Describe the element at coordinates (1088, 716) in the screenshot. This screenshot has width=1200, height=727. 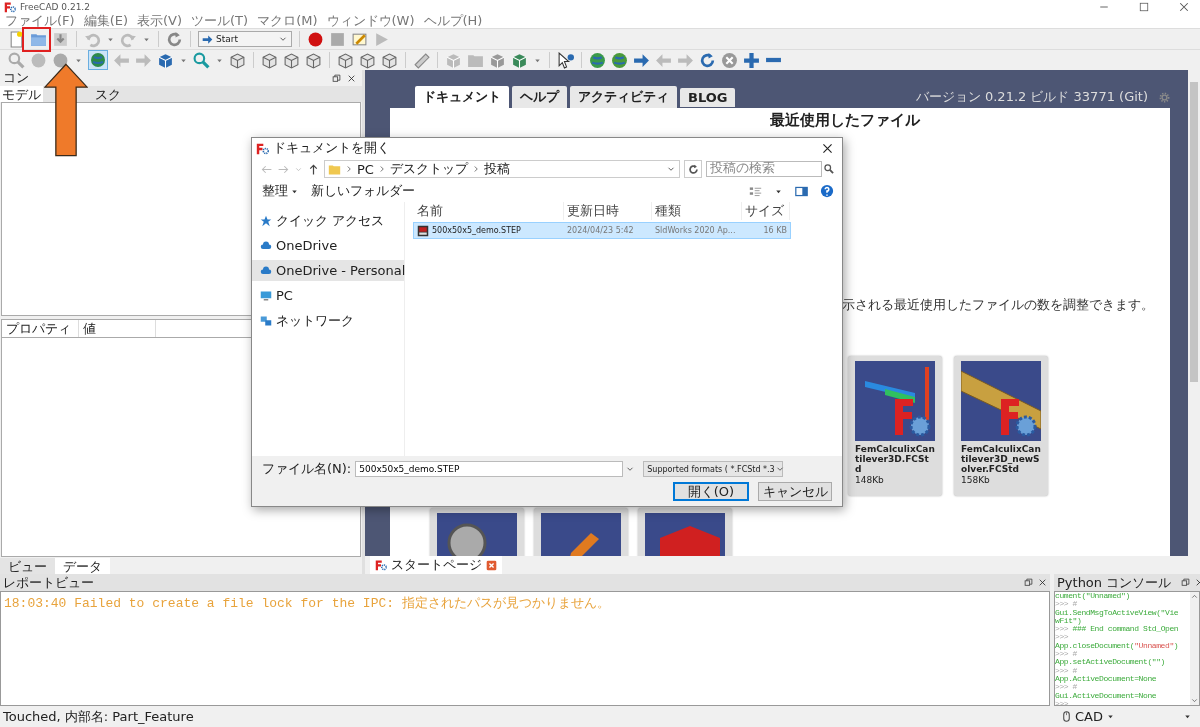
I see `navigation-style-dropdown: CAD` at that location.